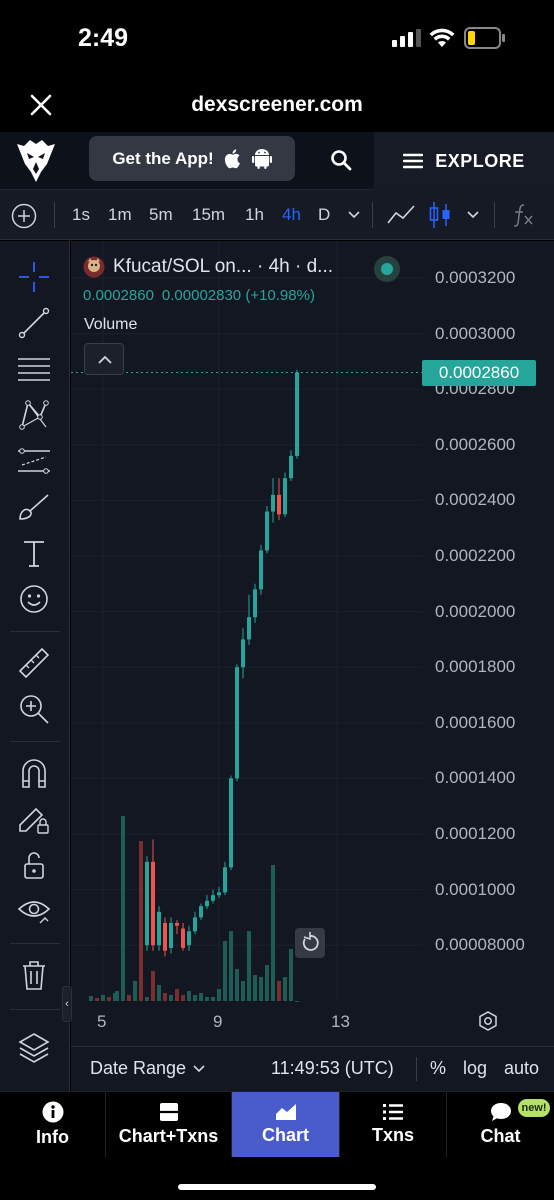 The height and width of the screenshot is (1200, 554). I want to click on magnet-icon, so click(34, 773).